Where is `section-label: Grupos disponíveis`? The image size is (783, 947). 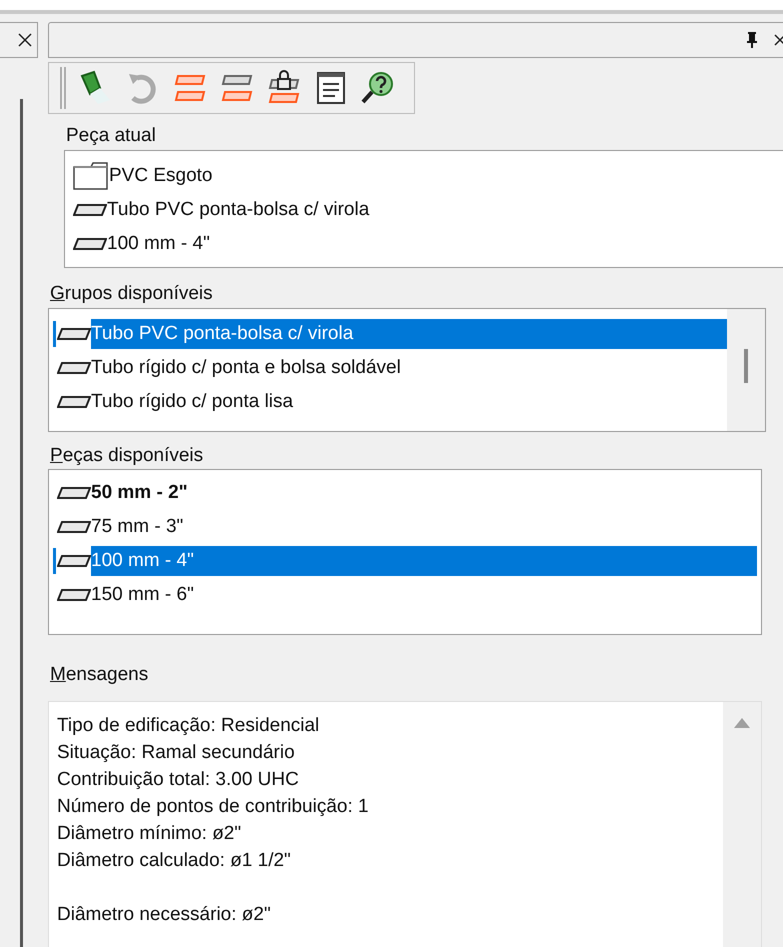
section-label: Grupos disponíveis is located at coordinates (132, 294).